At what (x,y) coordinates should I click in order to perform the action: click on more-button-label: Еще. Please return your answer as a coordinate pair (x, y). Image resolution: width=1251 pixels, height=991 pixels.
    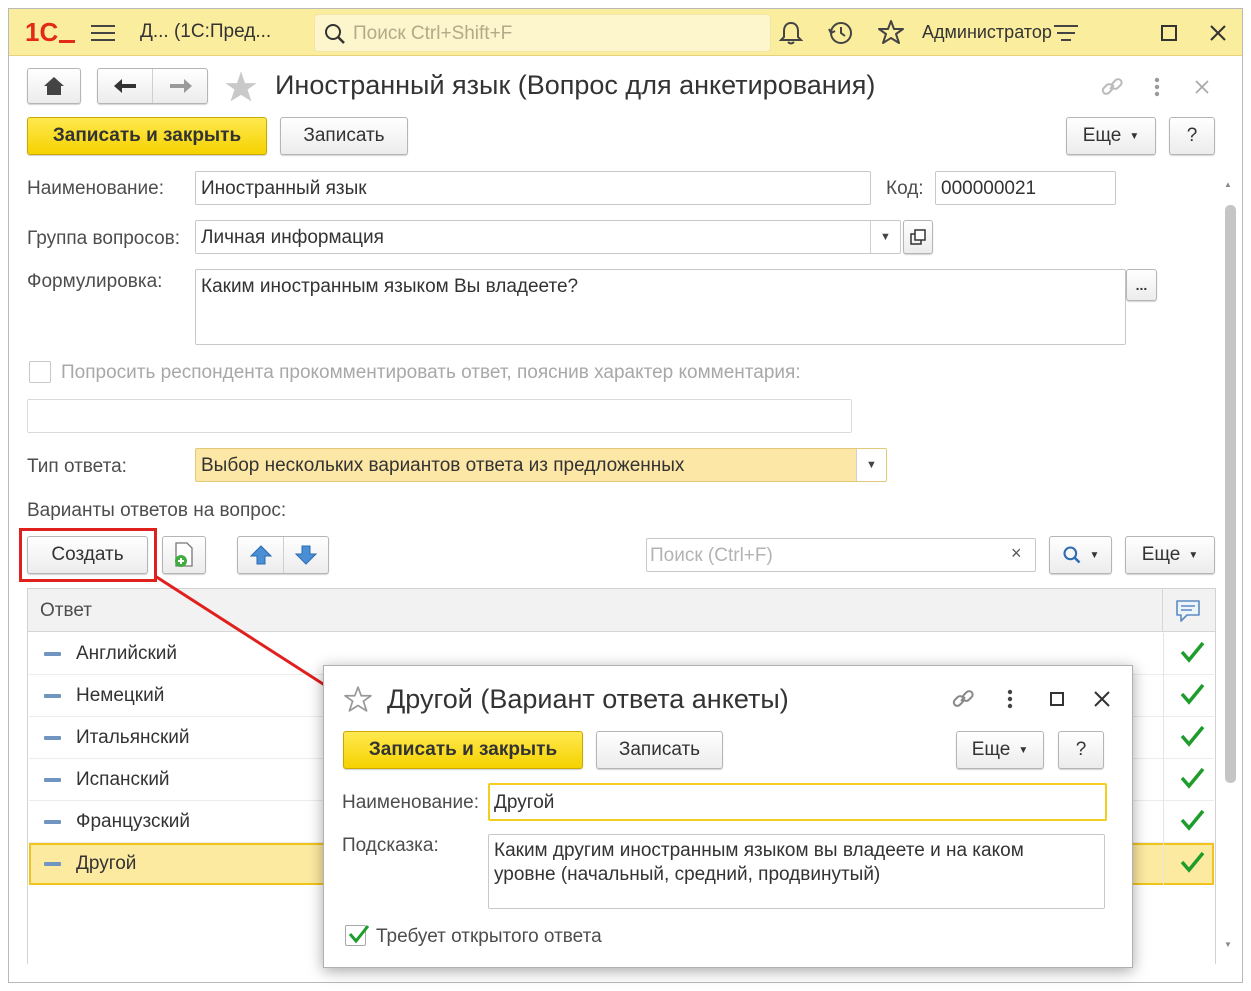
    Looking at the image, I should click on (991, 749).